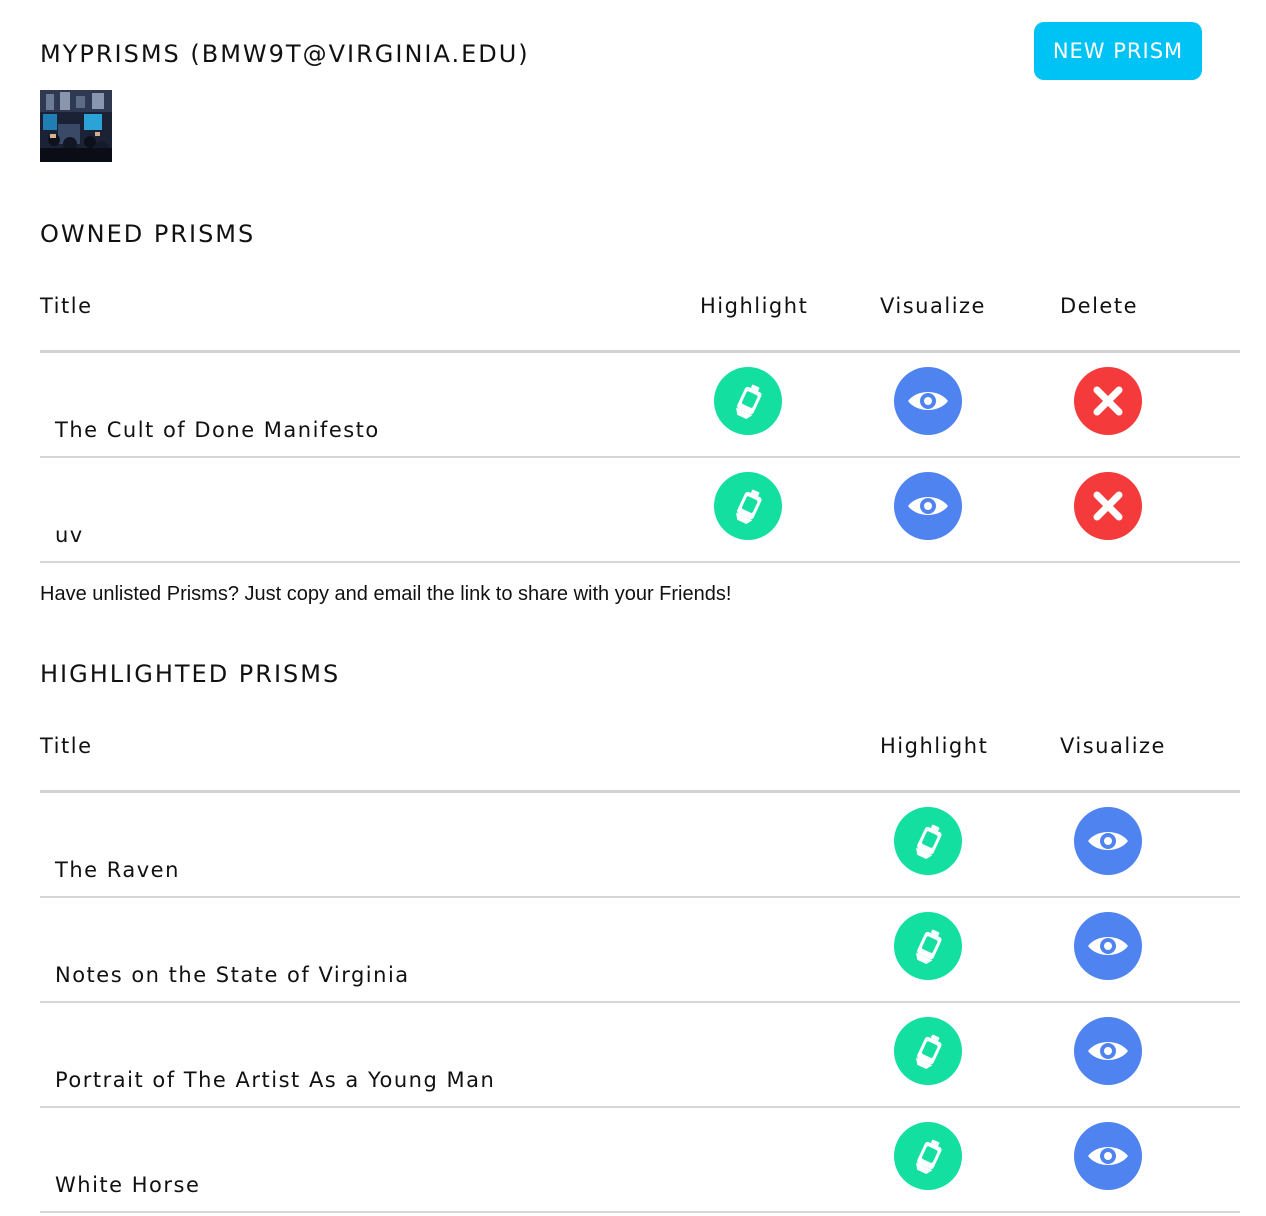 Image resolution: width=1266 pixels, height=1216 pixels. Describe the element at coordinates (640, 510) in the screenshot. I see `table-row: uv` at that location.